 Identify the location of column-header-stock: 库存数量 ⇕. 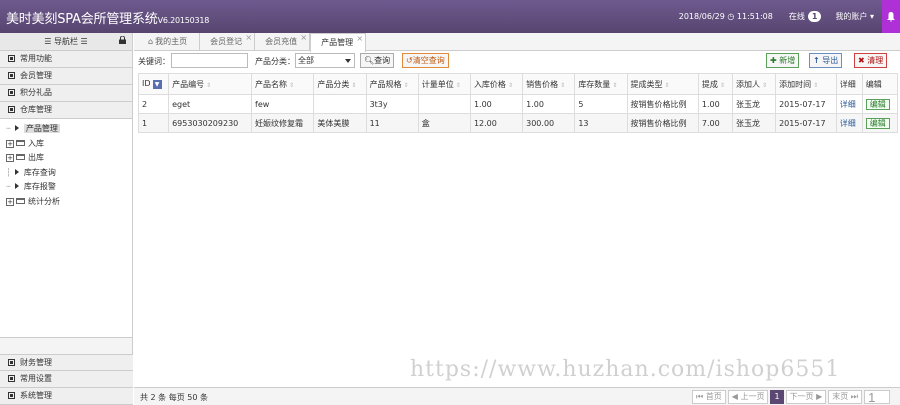
(601, 84).